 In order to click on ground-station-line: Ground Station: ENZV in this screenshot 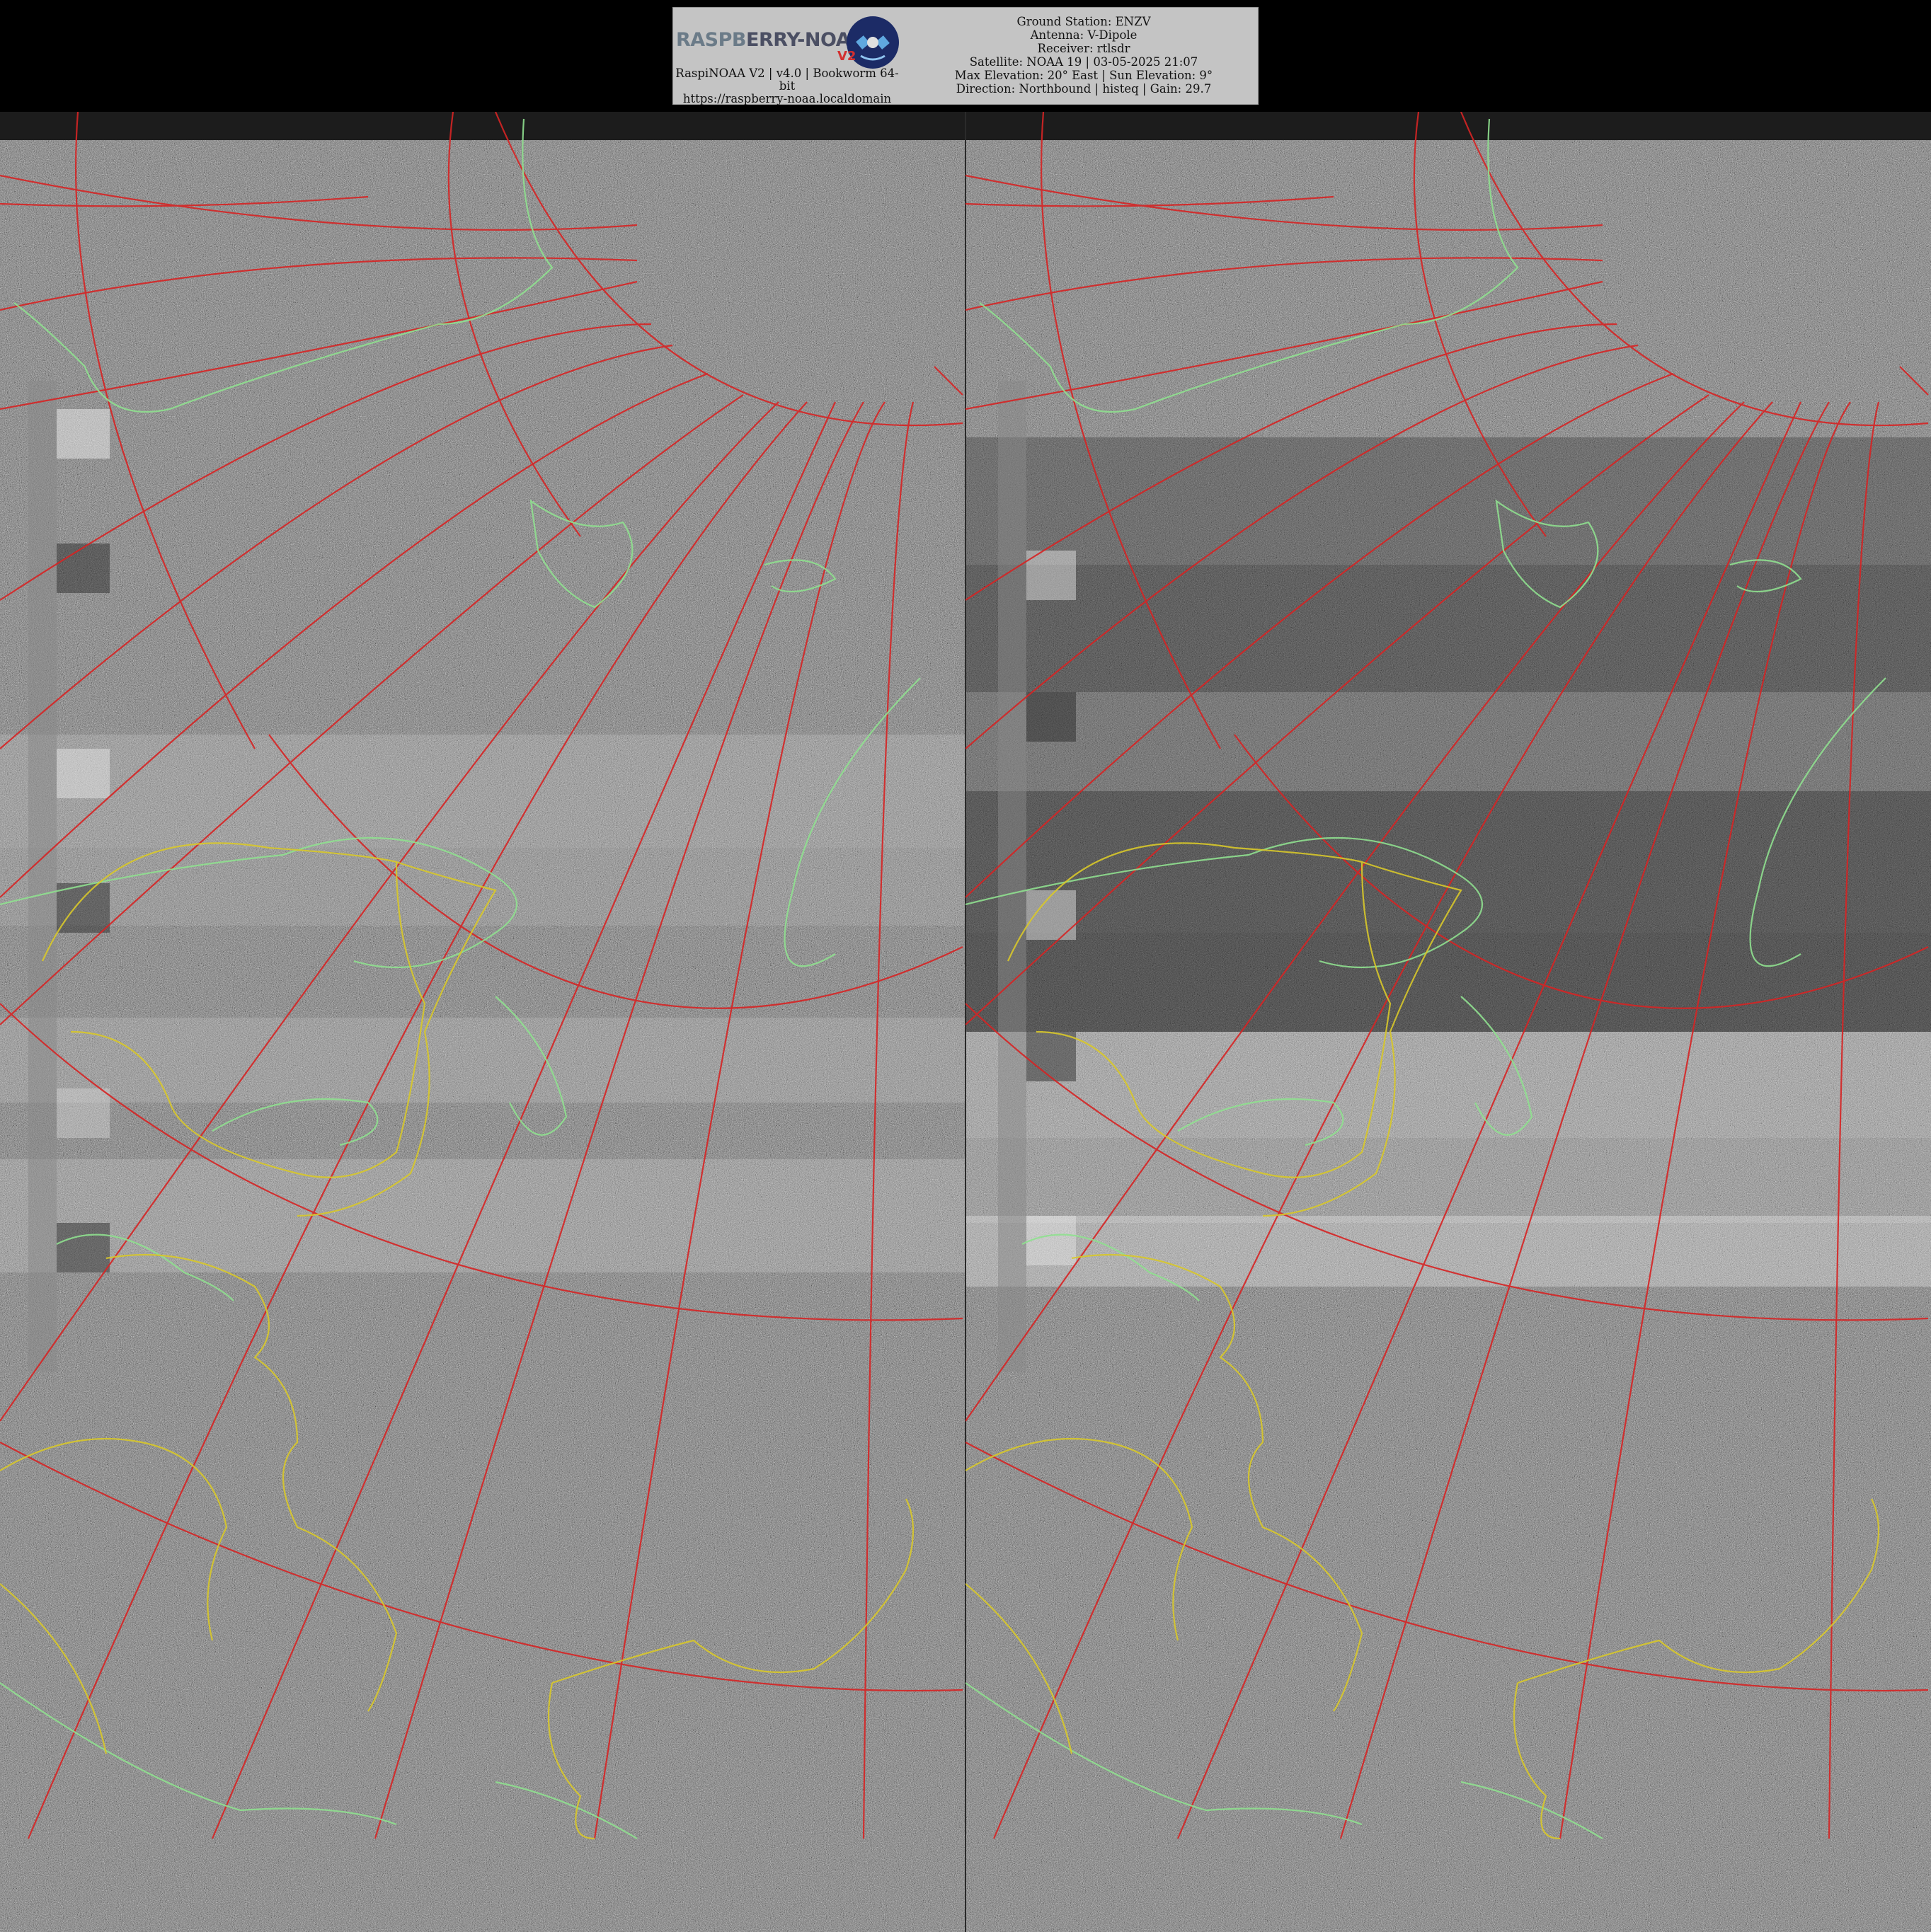, I will do `click(1083, 21)`.